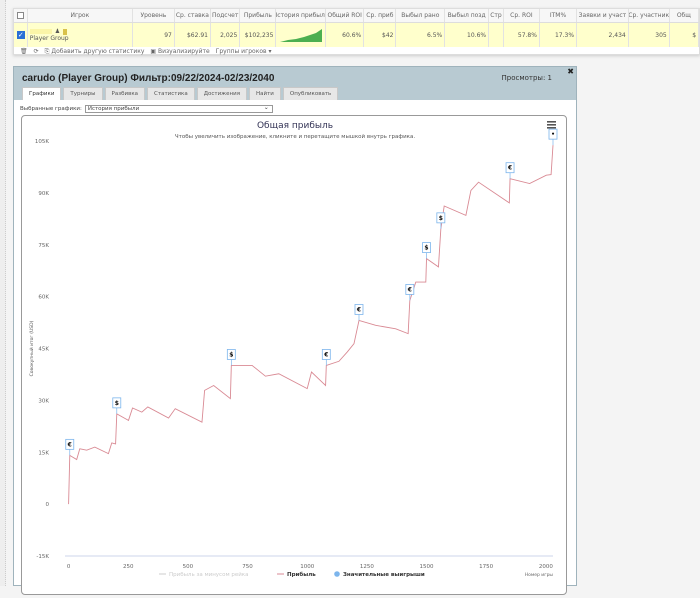 Image resolution: width=700 pixels, height=598 pixels. I want to click on select-all-checkbox, so click(21, 15).